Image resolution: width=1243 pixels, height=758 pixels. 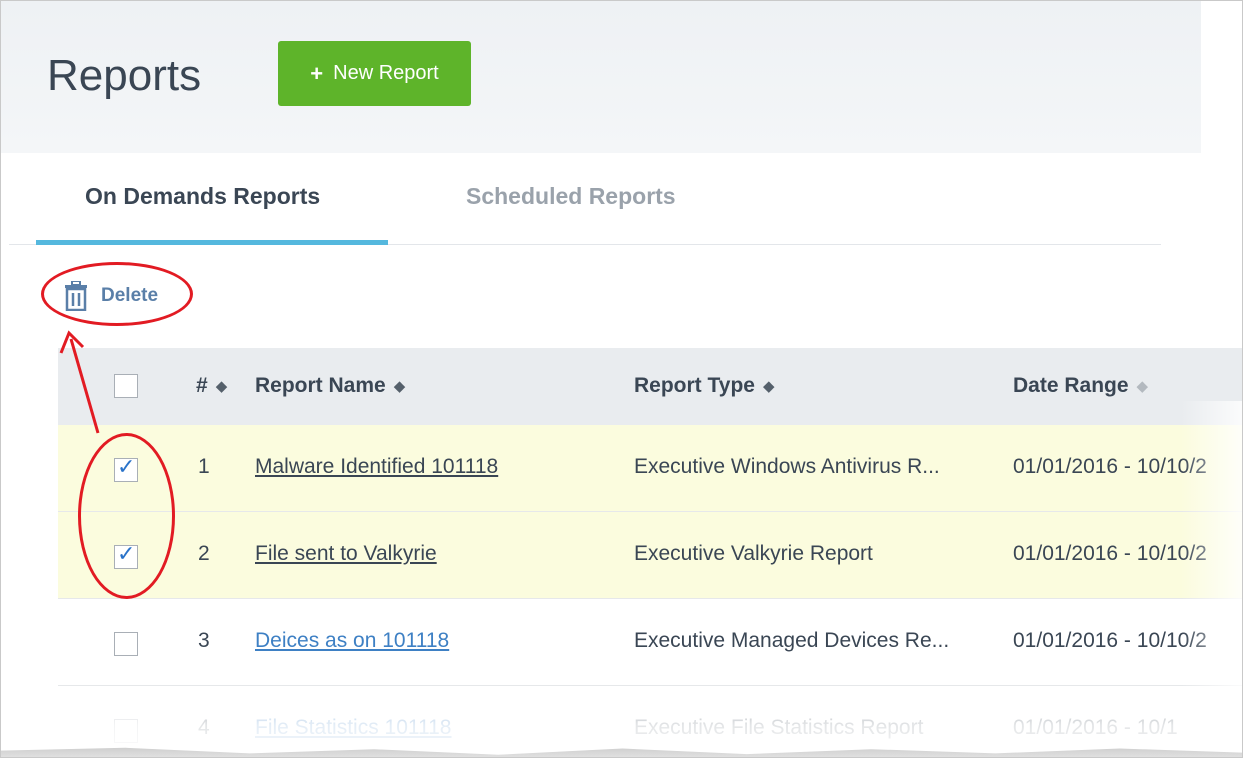 I want to click on column-header-date-range: Date Range ◆, so click(x=1080, y=386).